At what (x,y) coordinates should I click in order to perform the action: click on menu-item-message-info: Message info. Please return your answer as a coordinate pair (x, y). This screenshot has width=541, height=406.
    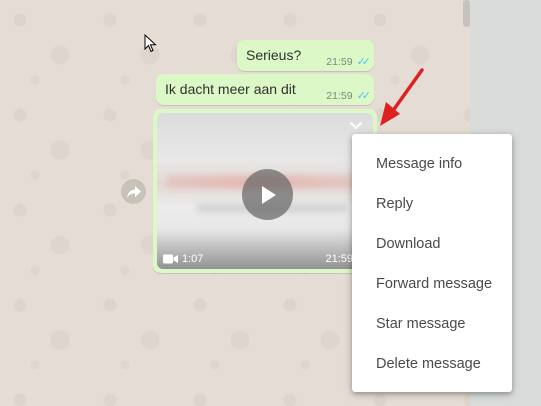
    Looking at the image, I should click on (432, 164).